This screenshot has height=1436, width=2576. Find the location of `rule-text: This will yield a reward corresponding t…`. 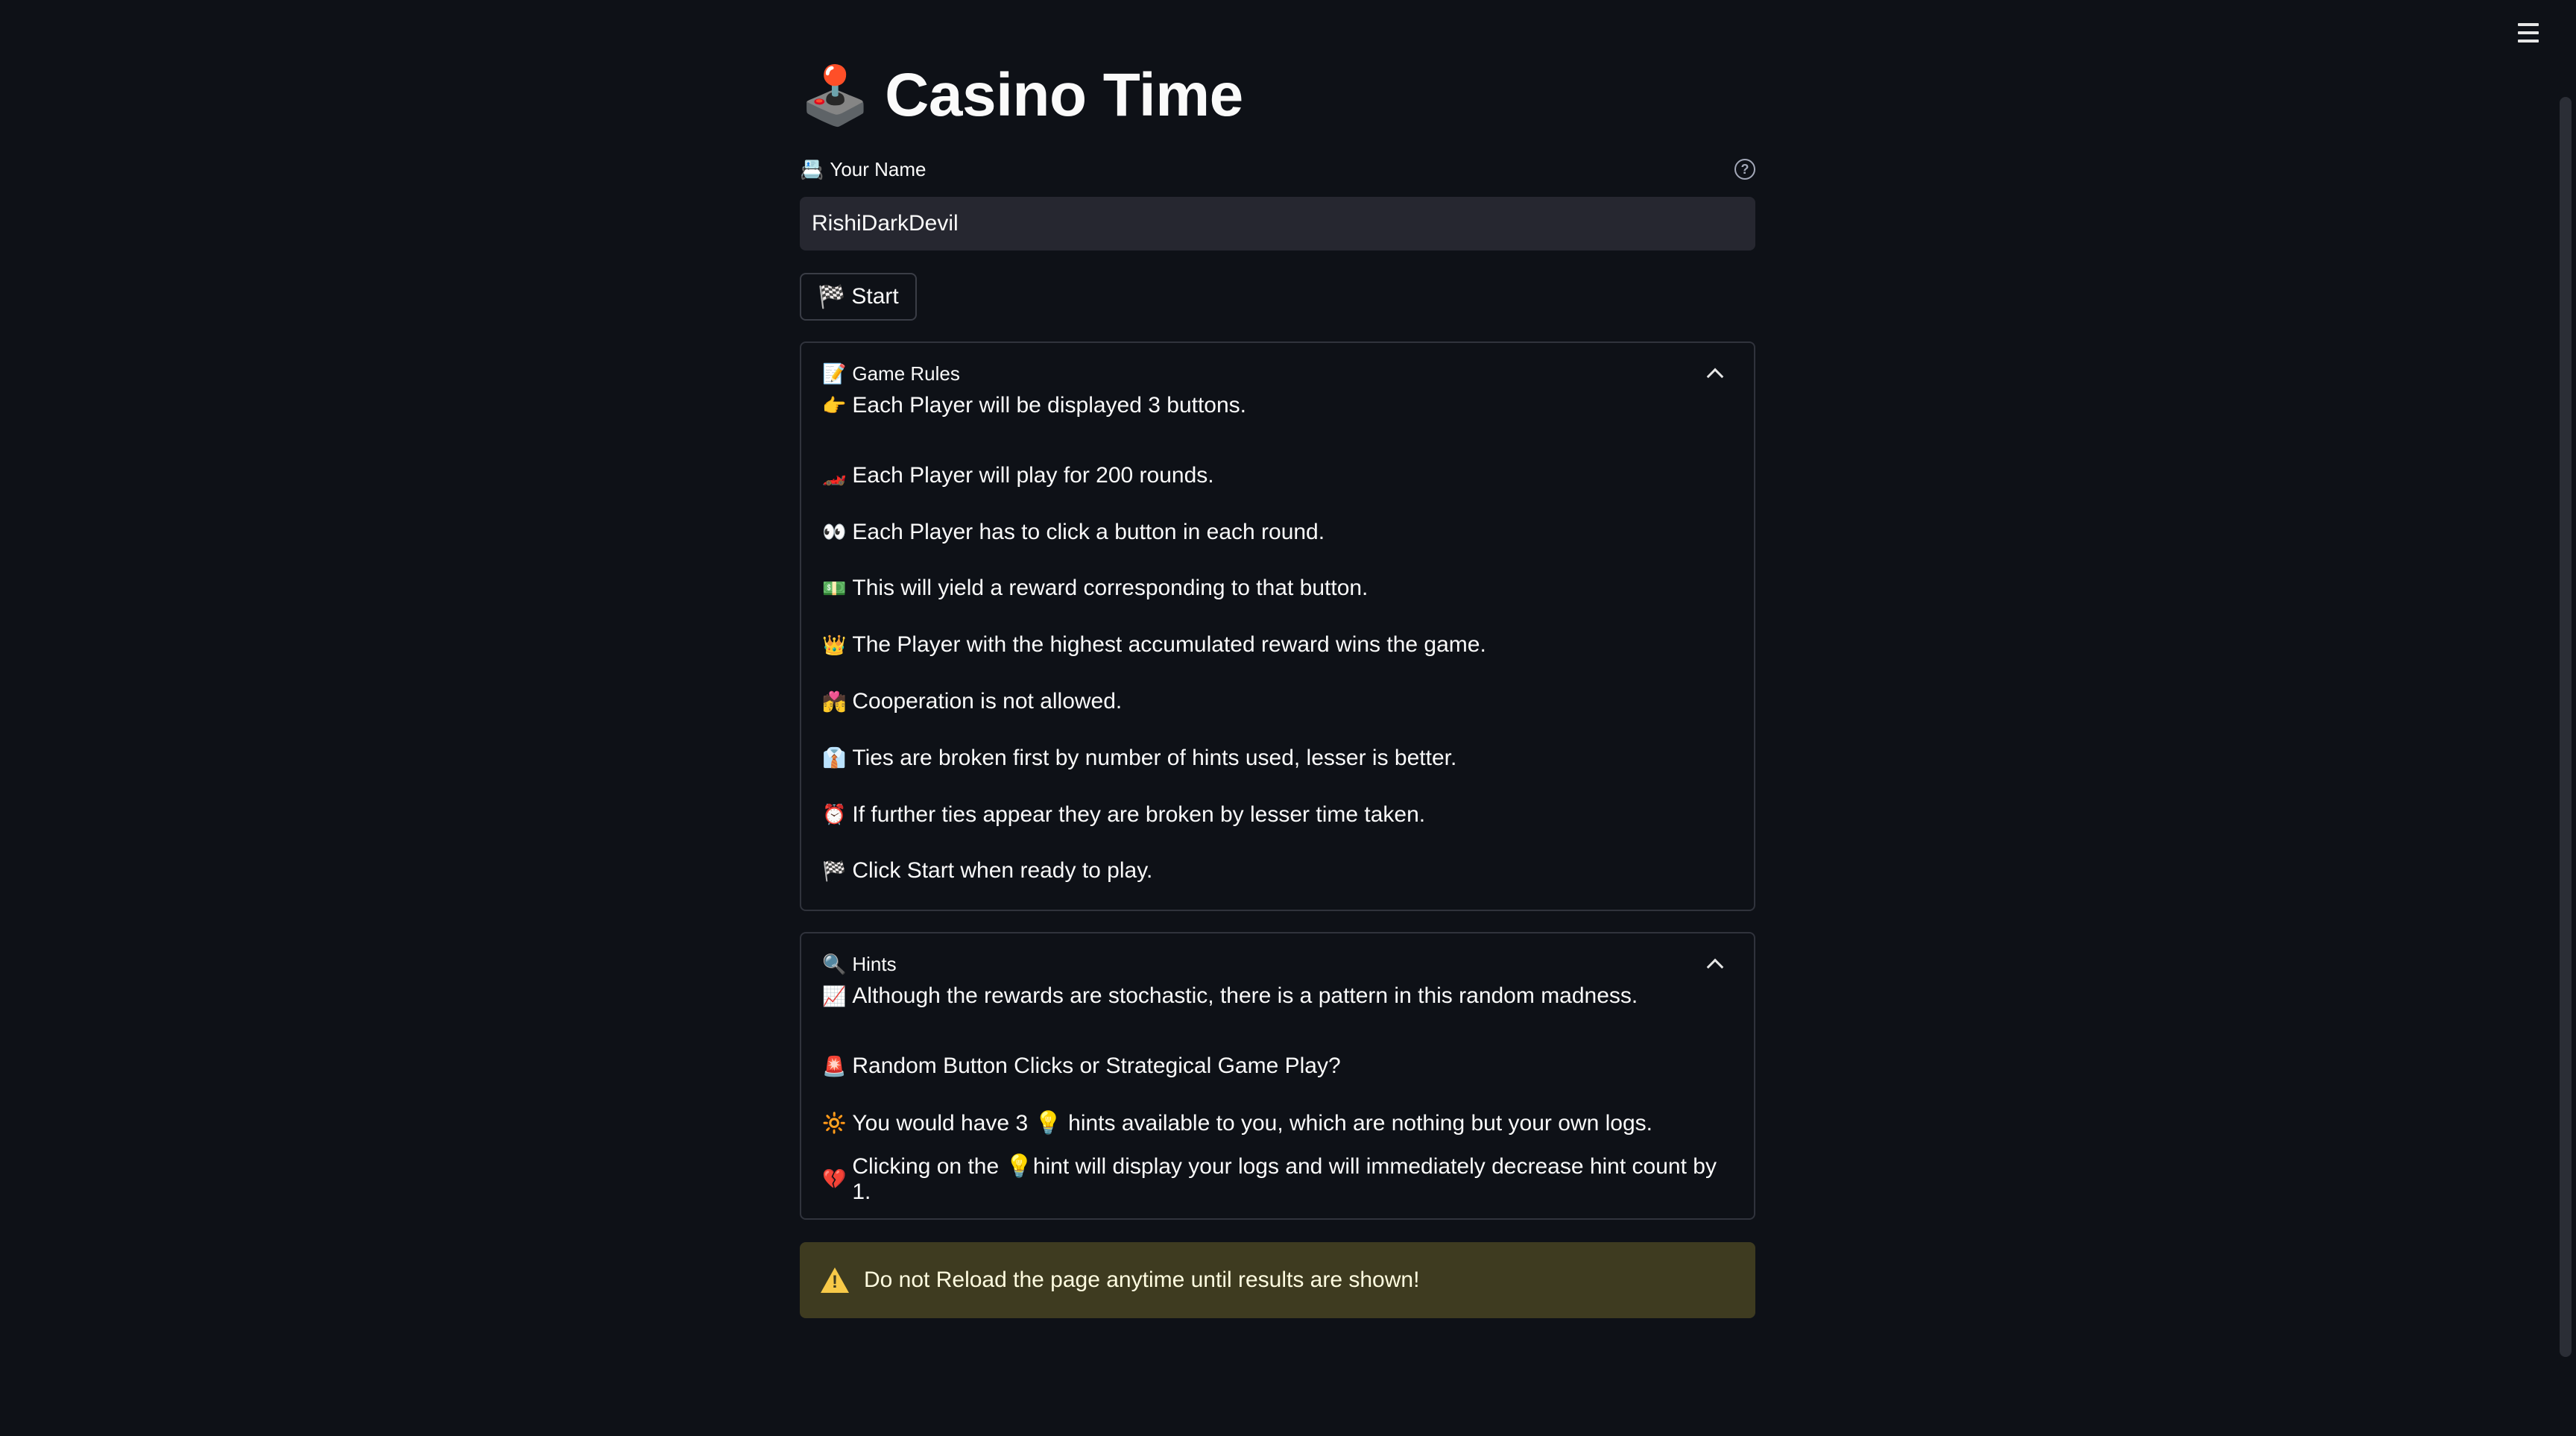

rule-text: This will yield a reward corresponding t… is located at coordinates (1110, 588).